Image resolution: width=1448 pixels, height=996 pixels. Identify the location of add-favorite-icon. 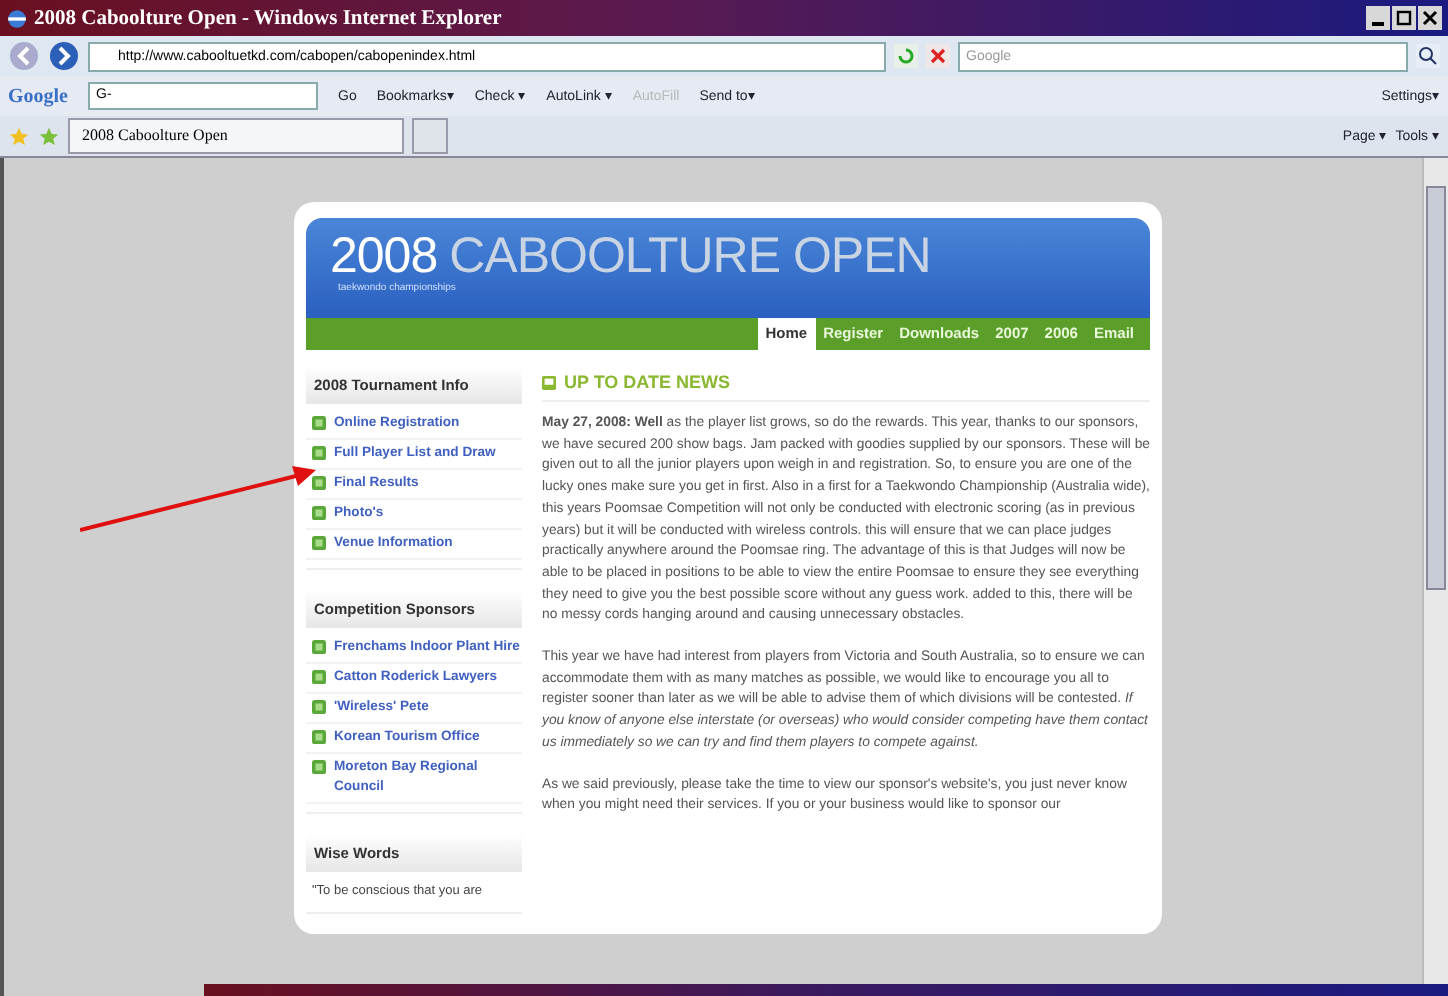
(49, 136).